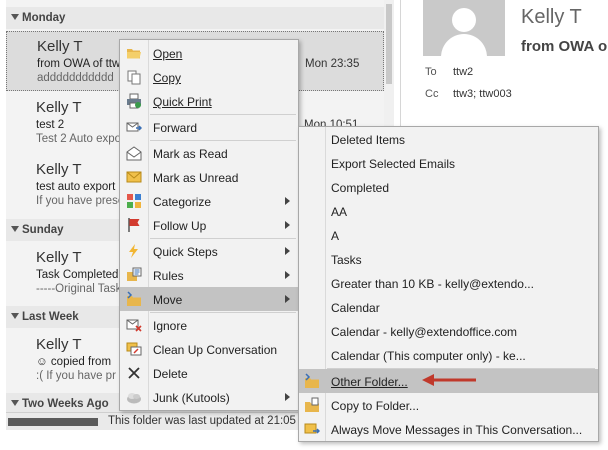 This screenshot has width=608, height=450. I want to click on submenu-item-tasks: Tasks, so click(448, 259).